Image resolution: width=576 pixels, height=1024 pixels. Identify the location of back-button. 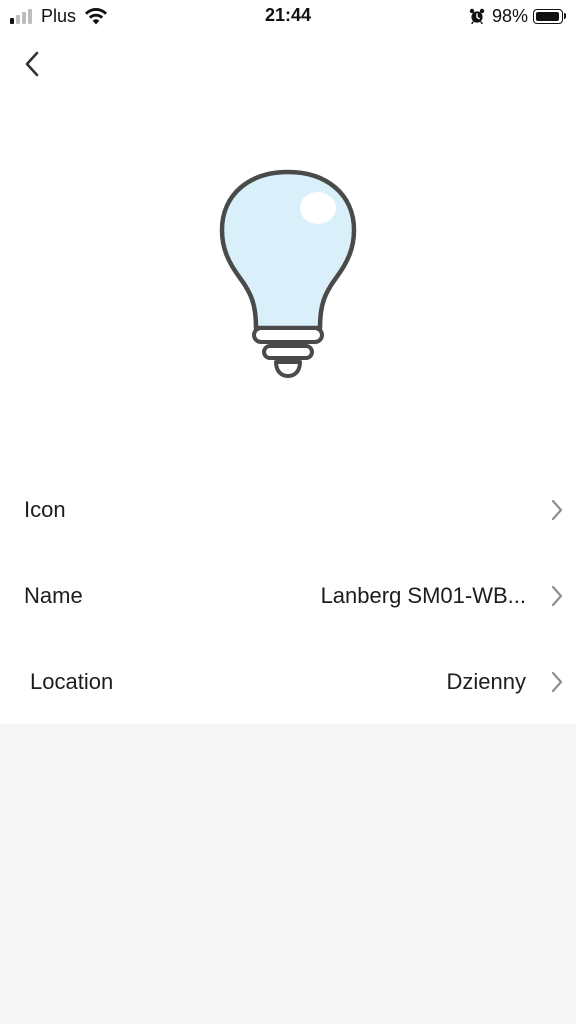
(32, 64).